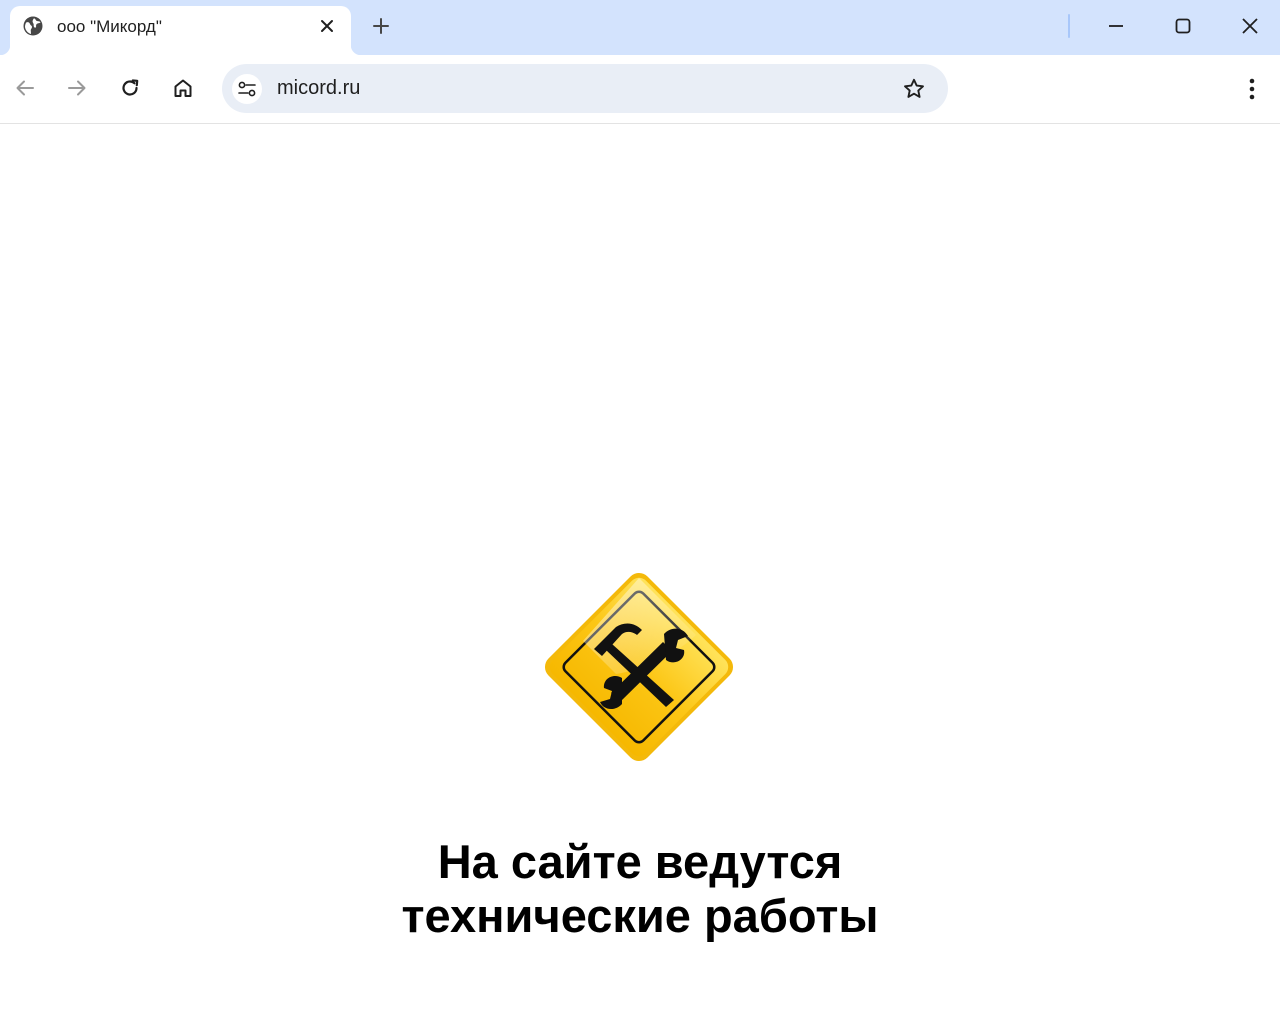  I want to click on new-tab-plus-icon, so click(381, 26).